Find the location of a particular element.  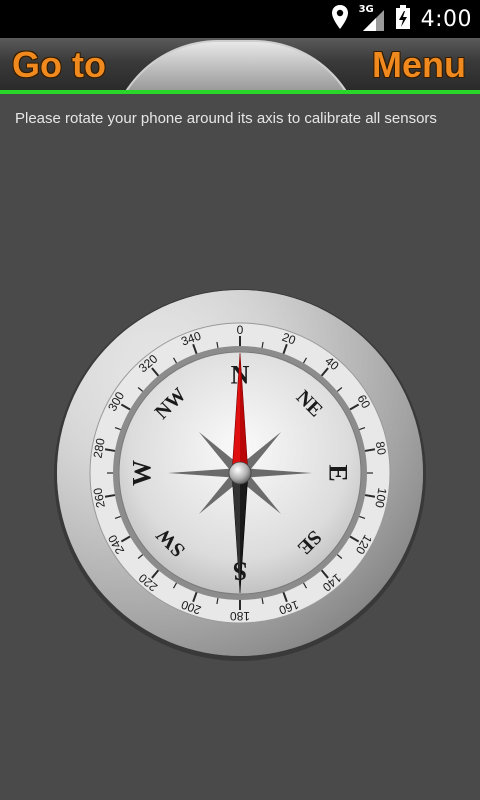

signal-icon: 3G is located at coordinates (372, 18).